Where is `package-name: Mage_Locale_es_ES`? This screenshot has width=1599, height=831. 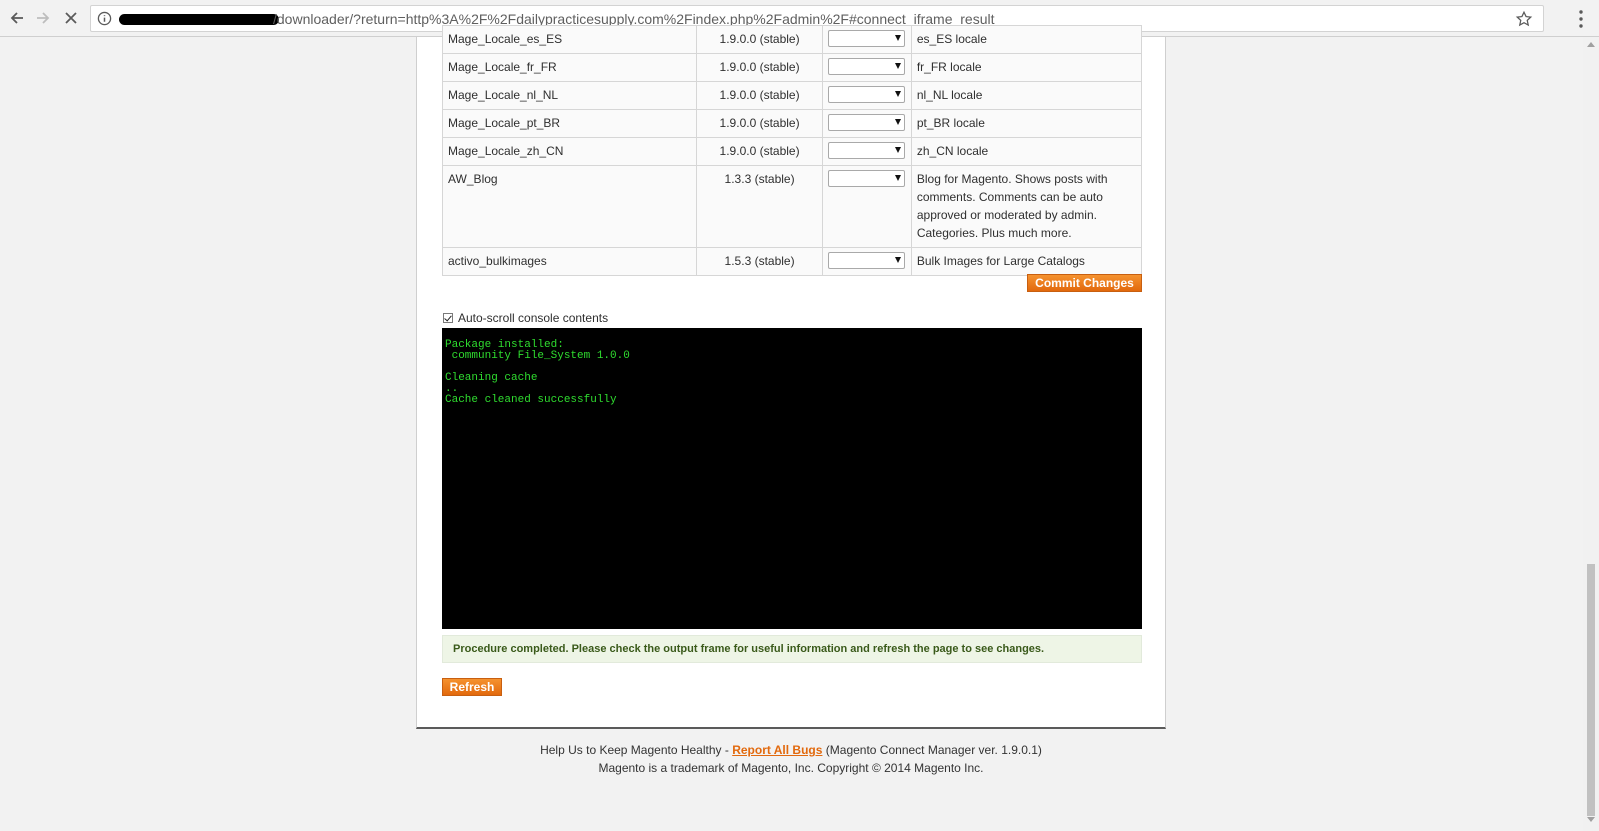 package-name: Mage_Locale_es_ES is located at coordinates (569, 39).